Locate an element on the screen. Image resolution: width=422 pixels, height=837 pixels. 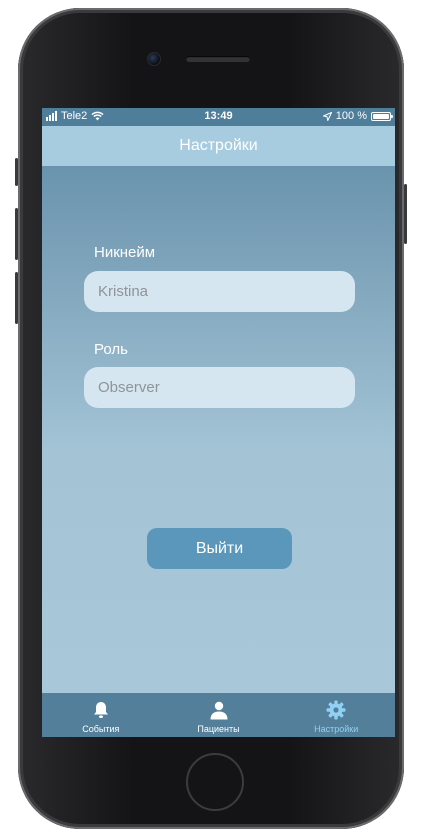
volume-up-button is located at coordinates (16, 234).